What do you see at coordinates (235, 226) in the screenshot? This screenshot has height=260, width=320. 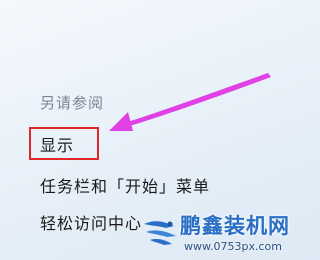 I see `watermark-title: 鹏鑫装机网` at bounding box center [235, 226].